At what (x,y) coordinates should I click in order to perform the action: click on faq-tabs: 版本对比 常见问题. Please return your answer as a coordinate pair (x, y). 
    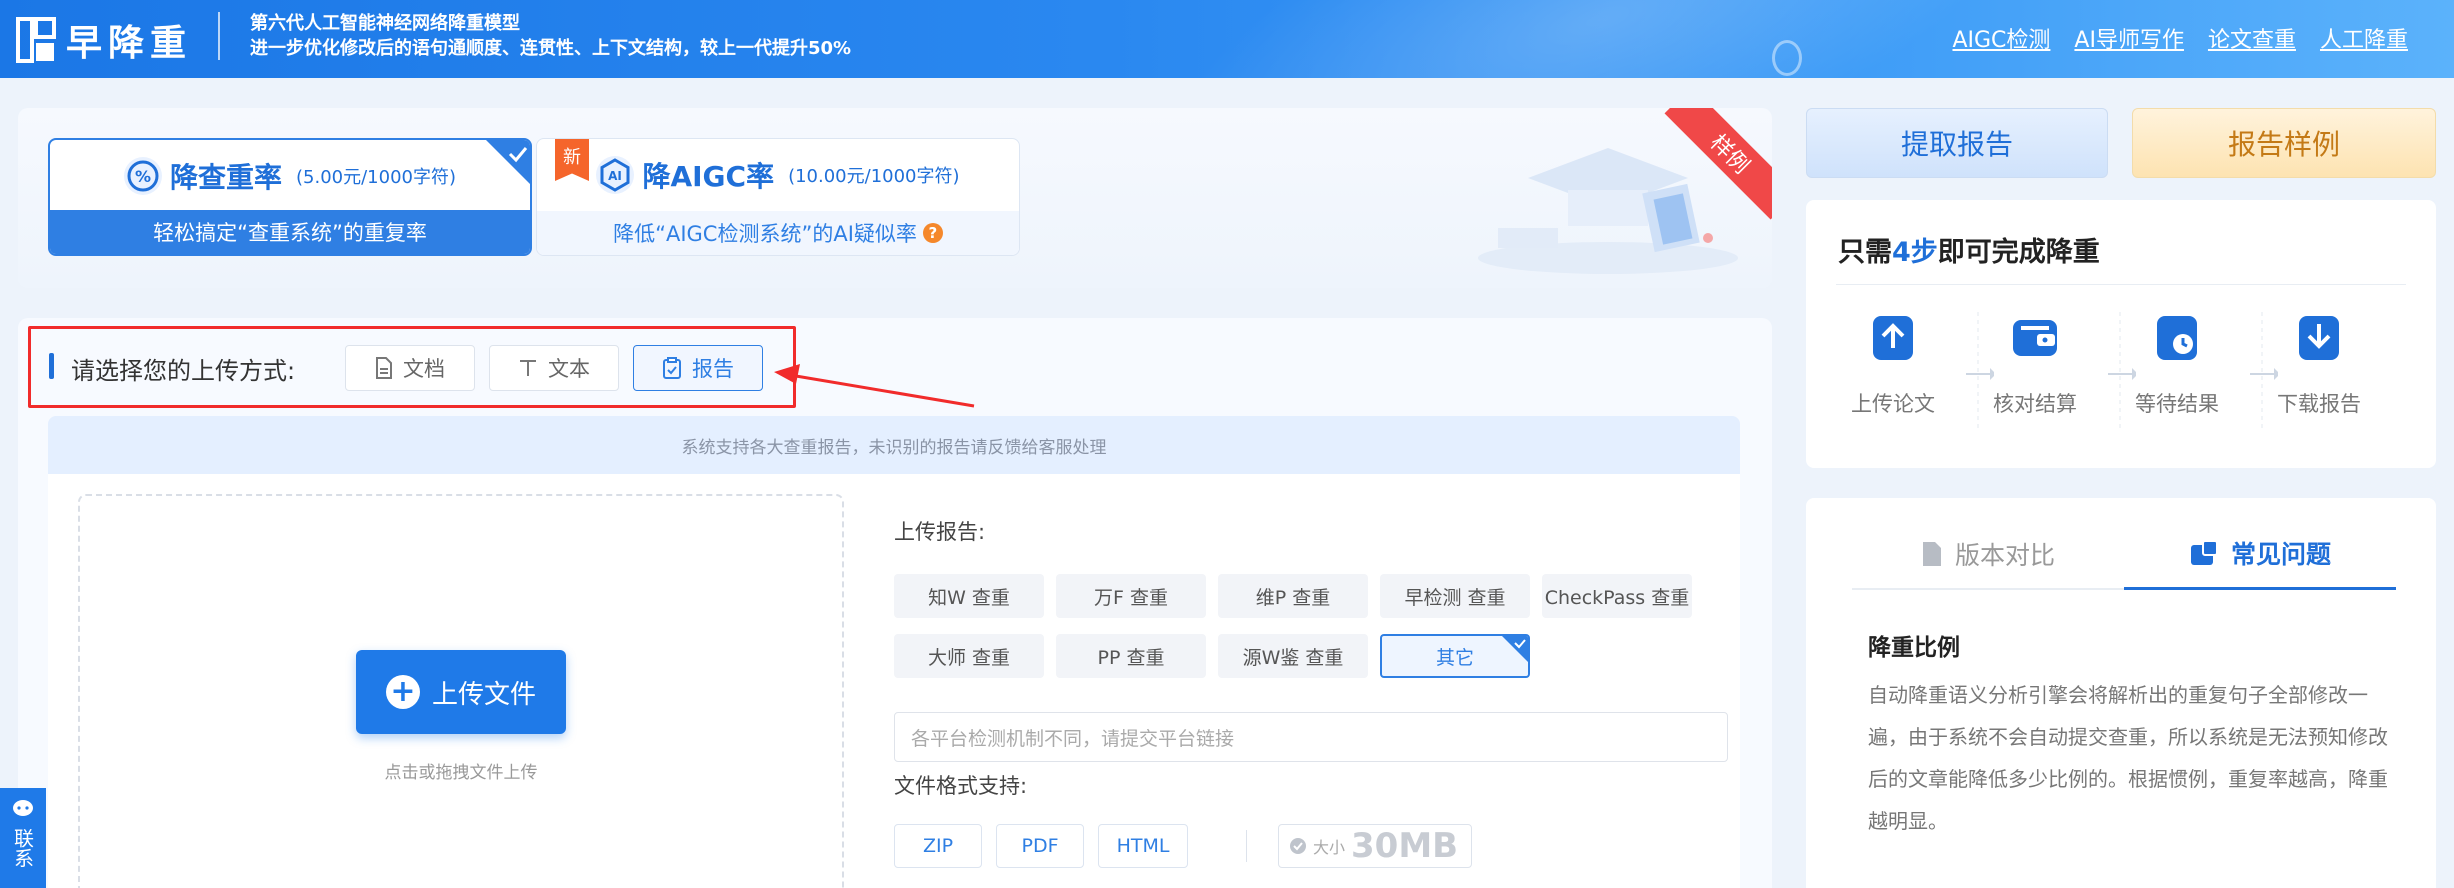
    Looking at the image, I should click on (2124, 554).